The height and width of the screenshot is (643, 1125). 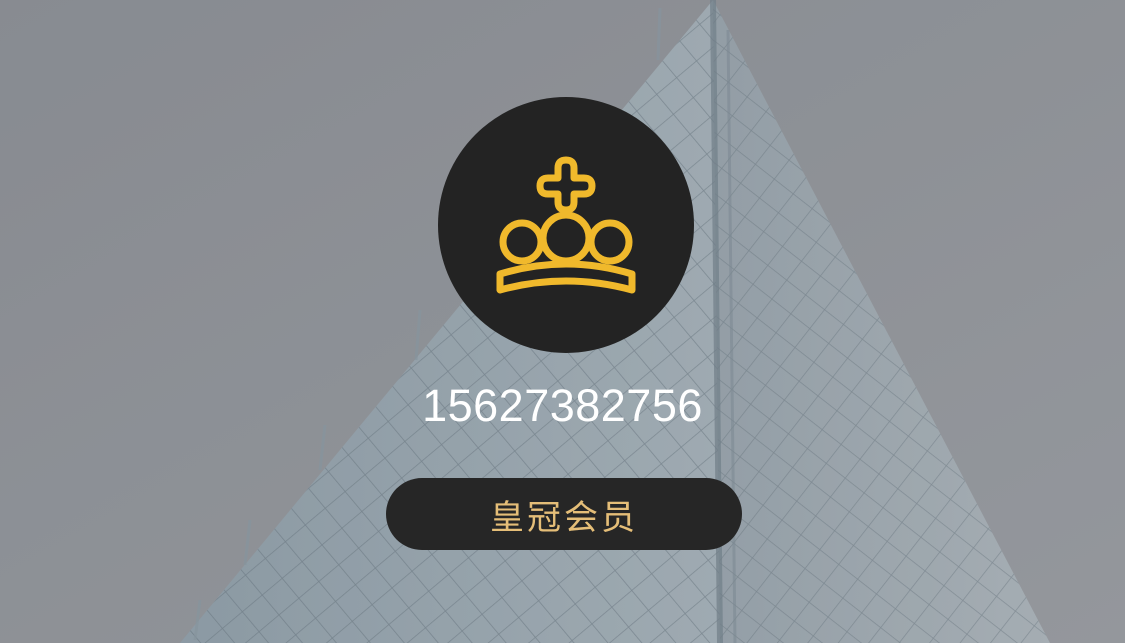 I want to click on membership-label: 皇冠会员, so click(x=564, y=517).